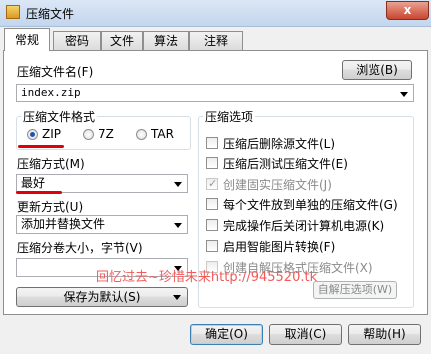 Image resolution: width=431 pixels, height=354 pixels. I want to click on tab-files: 文件, so click(122, 40).